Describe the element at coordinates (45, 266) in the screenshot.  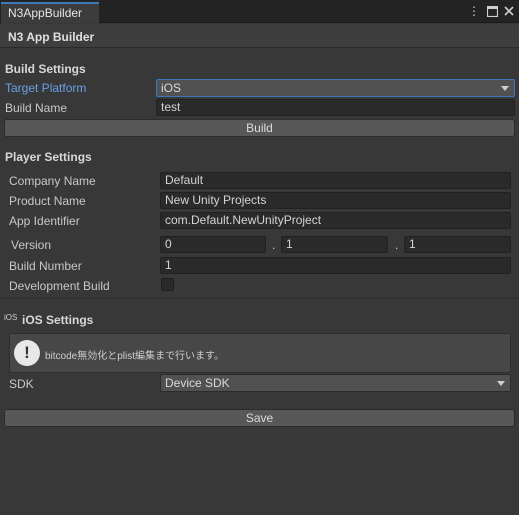
I see `build-number-label: Build Number` at that location.